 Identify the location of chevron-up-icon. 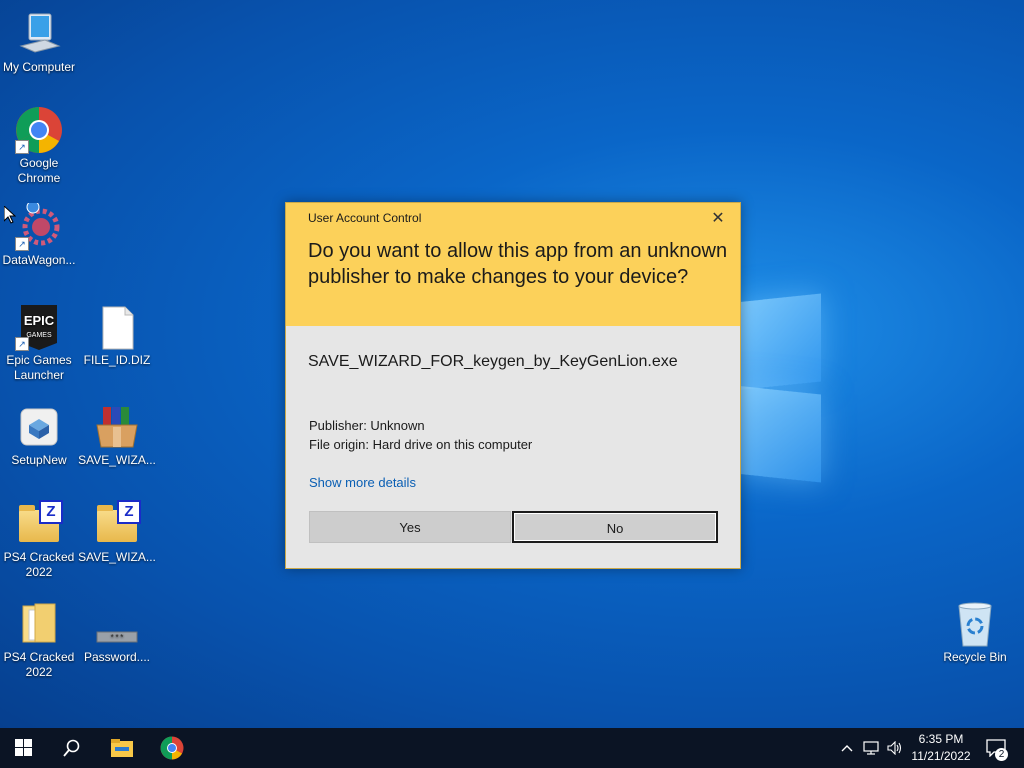
(847, 748).